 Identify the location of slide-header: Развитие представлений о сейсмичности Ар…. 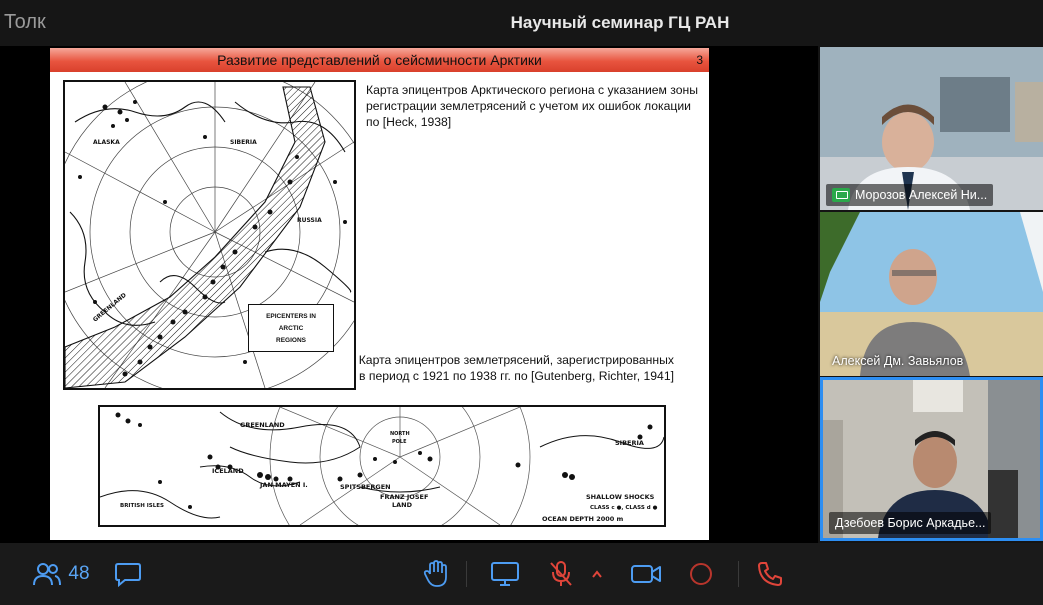
(379, 60).